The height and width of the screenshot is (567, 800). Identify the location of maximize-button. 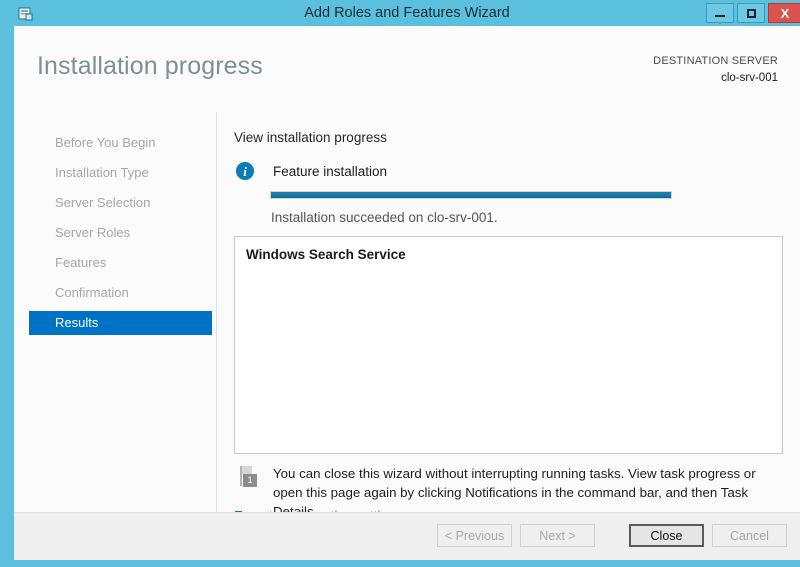
(751, 13).